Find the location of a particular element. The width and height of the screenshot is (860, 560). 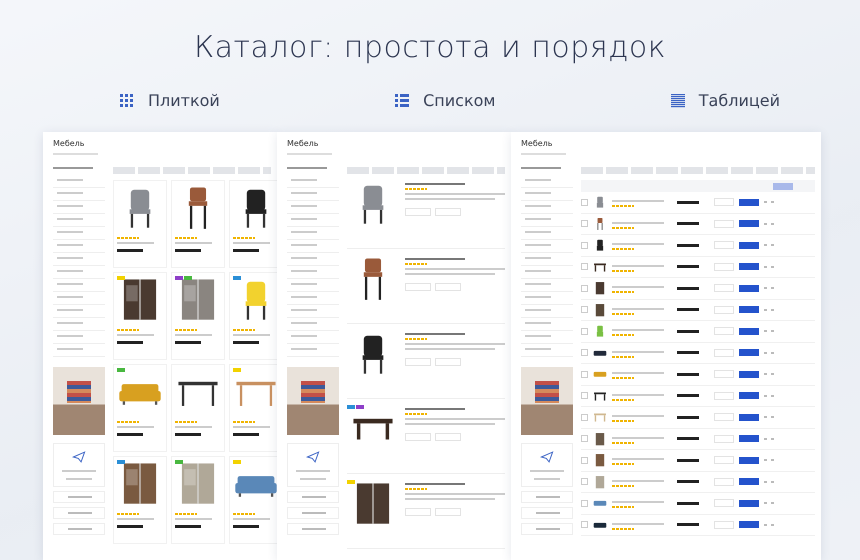

photo-placeholder is located at coordinates (547, 401).